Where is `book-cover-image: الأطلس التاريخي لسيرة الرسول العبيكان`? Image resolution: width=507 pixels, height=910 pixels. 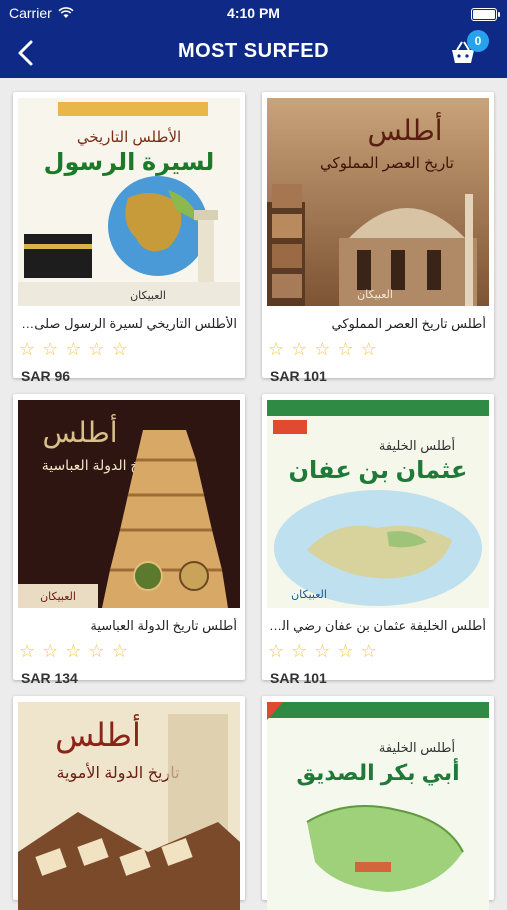
book-cover-image: الأطلس التاريخي لسيرة الرسول العبيكان is located at coordinates (129, 202).